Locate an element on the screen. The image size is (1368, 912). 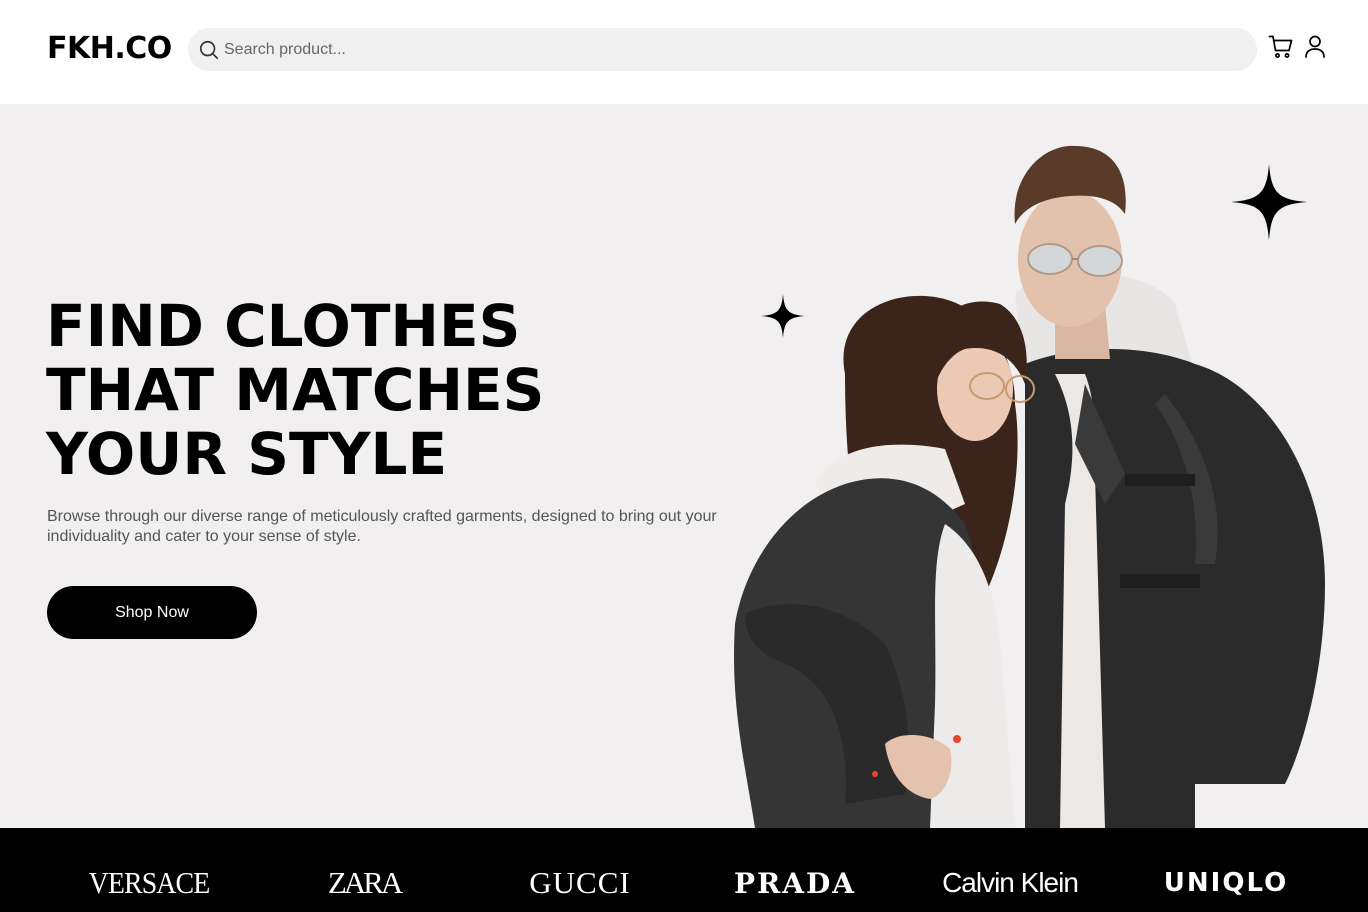
brand-logo-prada: PRADA is located at coordinates (795, 883).